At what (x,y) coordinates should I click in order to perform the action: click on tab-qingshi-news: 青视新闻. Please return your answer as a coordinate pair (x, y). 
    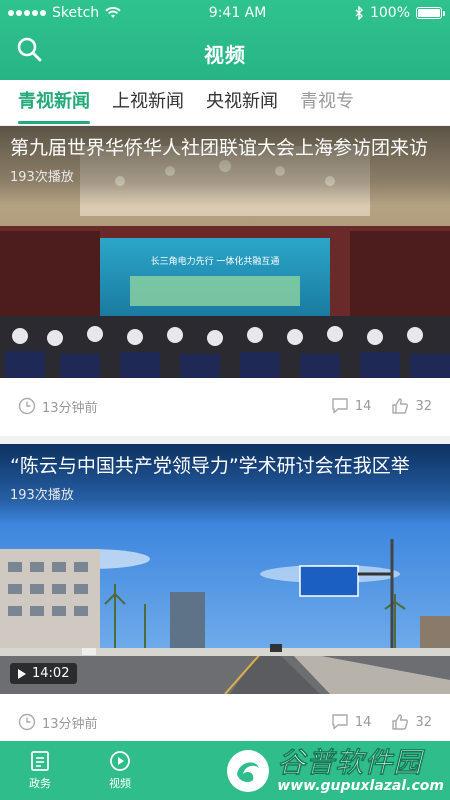
    Looking at the image, I should click on (45, 102).